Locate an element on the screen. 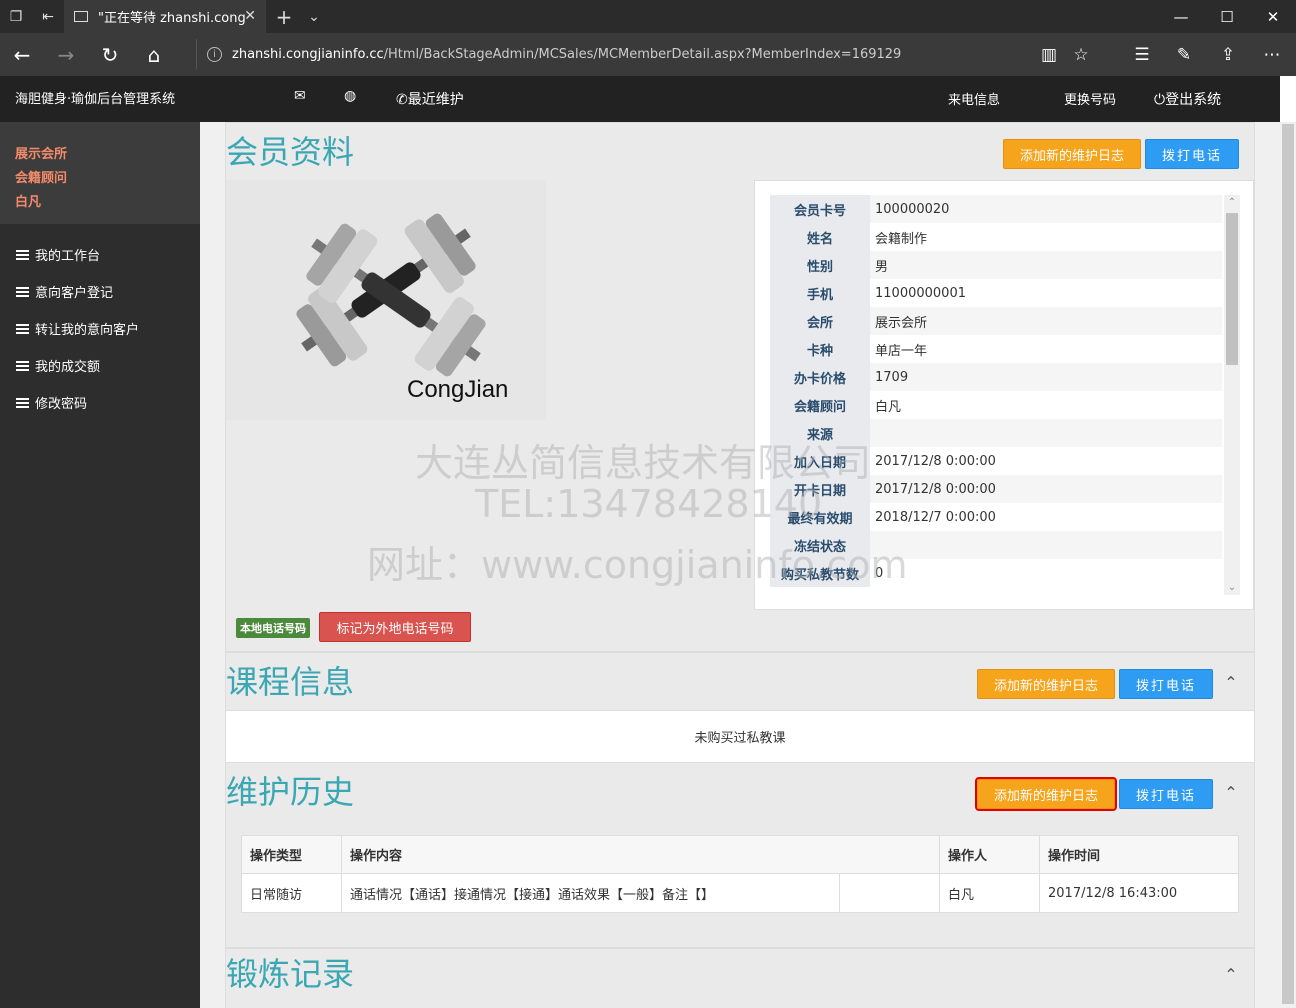  info-row: 会籍顾问 白凡 is located at coordinates (996, 405).